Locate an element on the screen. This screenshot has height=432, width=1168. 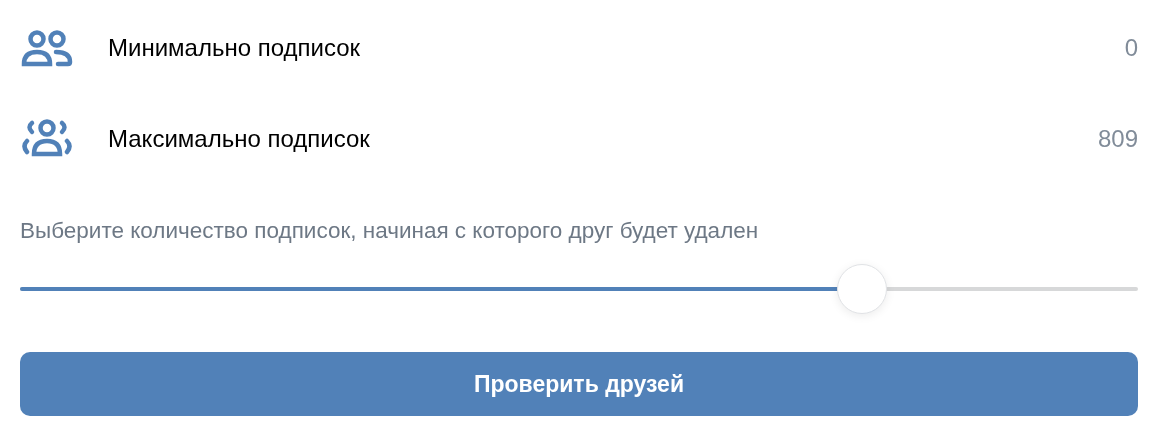
slider-caption: Выберите количество подписок, начиная с которого друг будет удален is located at coordinates (390, 231).